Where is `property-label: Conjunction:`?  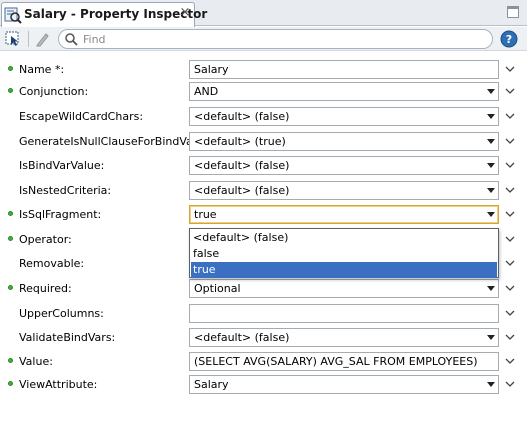 property-label: Conjunction: is located at coordinates (54, 91).